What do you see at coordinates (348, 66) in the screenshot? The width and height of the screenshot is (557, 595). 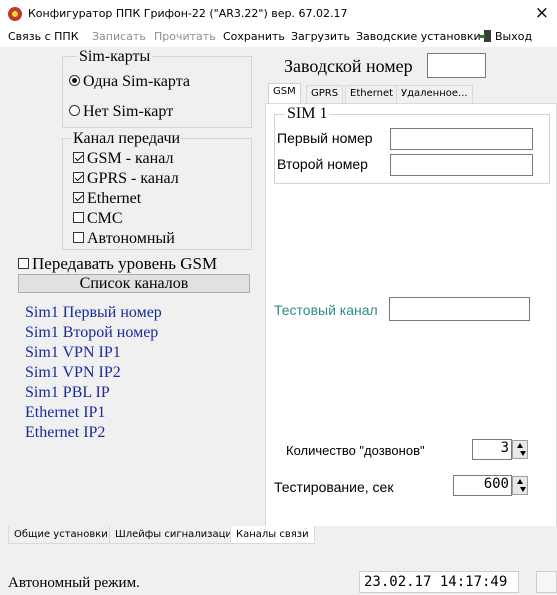 I see `factory-number-label: Заводской номер` at bounding box center [348, 66].